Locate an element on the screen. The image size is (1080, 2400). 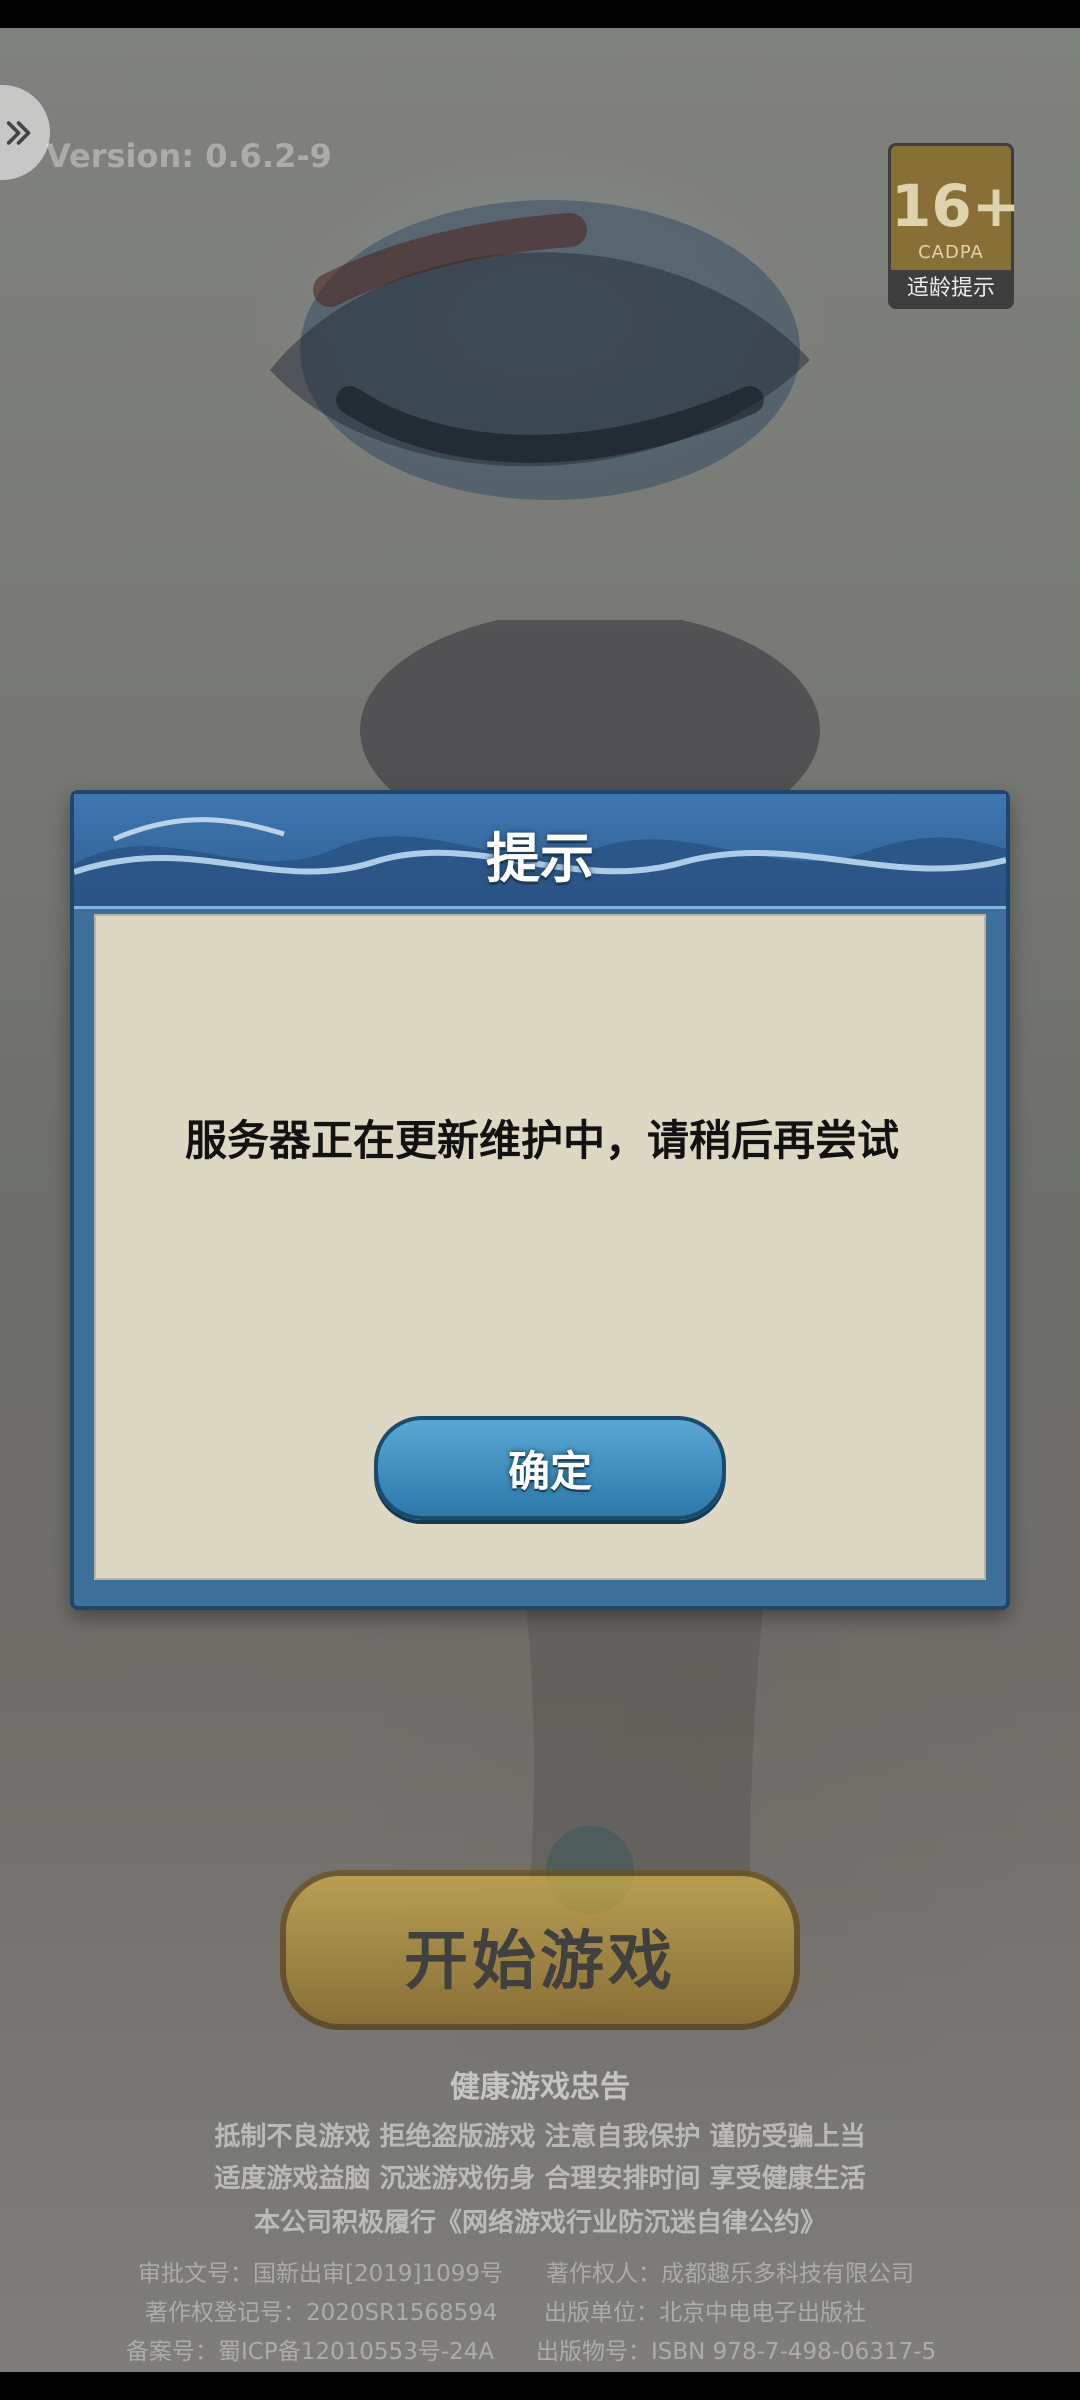
copyright-registration: 著作权登记号：2020SR1568594 is located at coordinates (321, 2313).